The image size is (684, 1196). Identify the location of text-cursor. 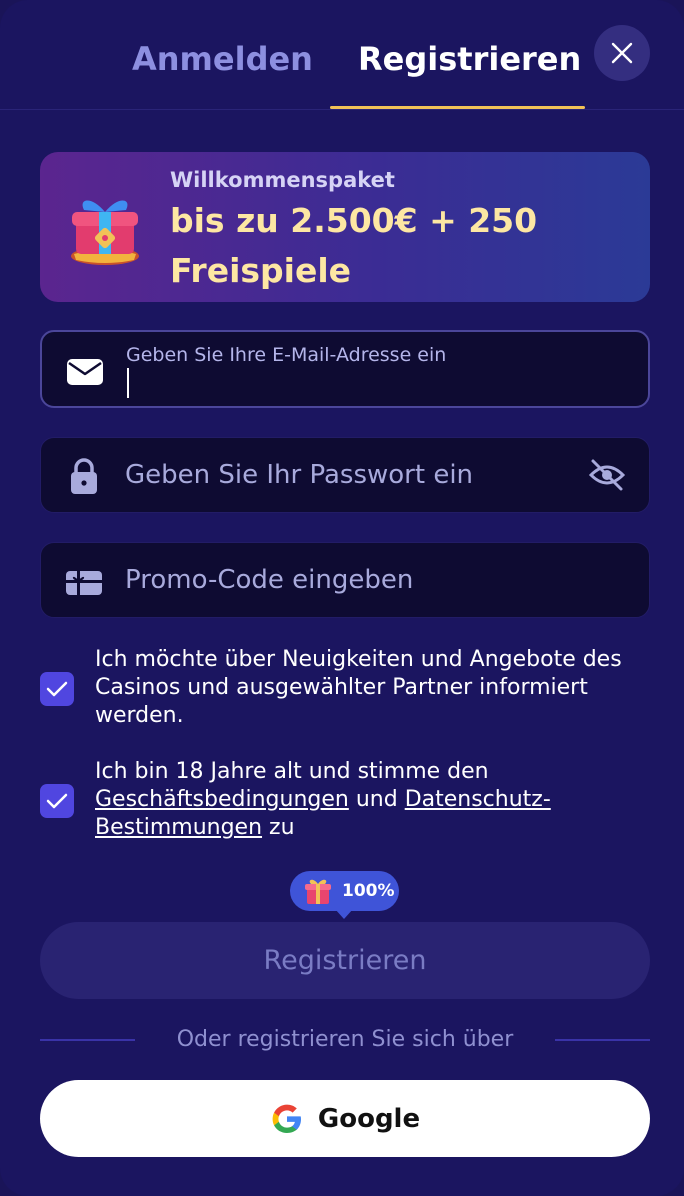
(128, 383).